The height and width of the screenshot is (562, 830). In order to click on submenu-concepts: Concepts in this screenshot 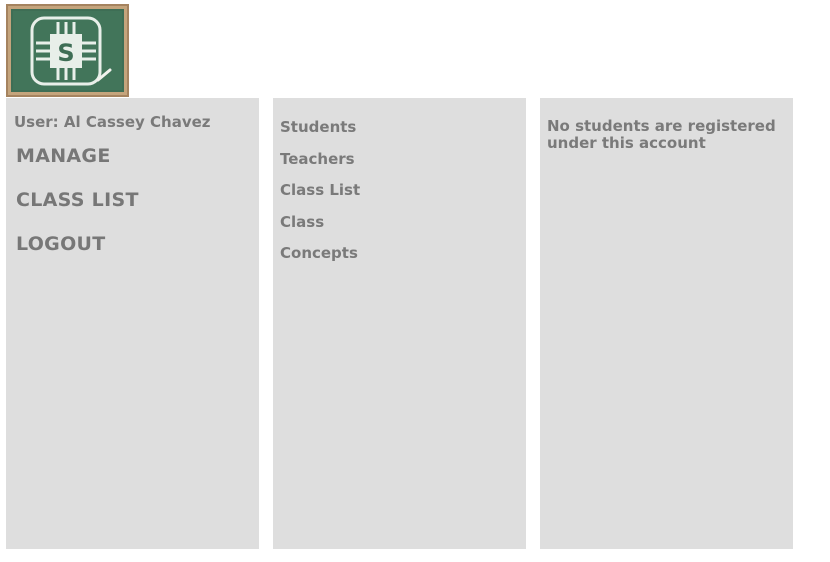, I will do `click(403, 253)`.